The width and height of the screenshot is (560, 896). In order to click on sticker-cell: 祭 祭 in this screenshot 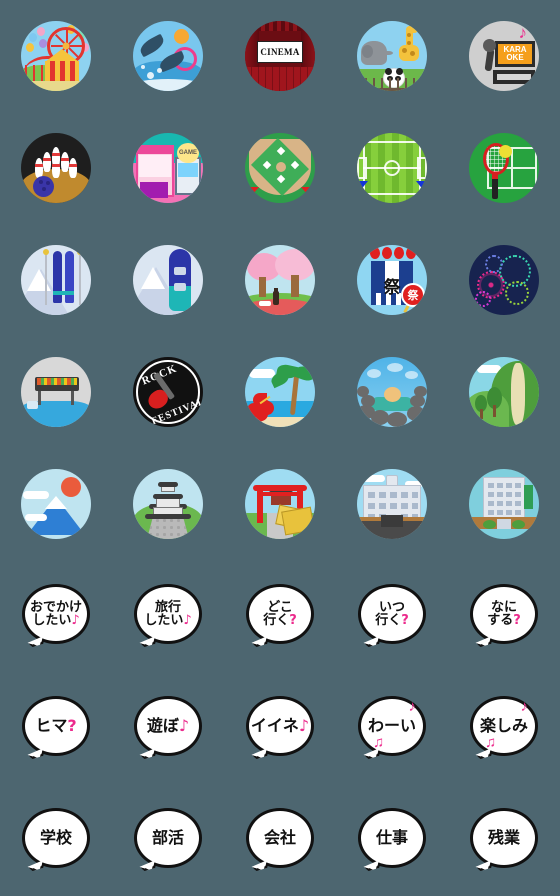, I will do `click(392, 280)`.